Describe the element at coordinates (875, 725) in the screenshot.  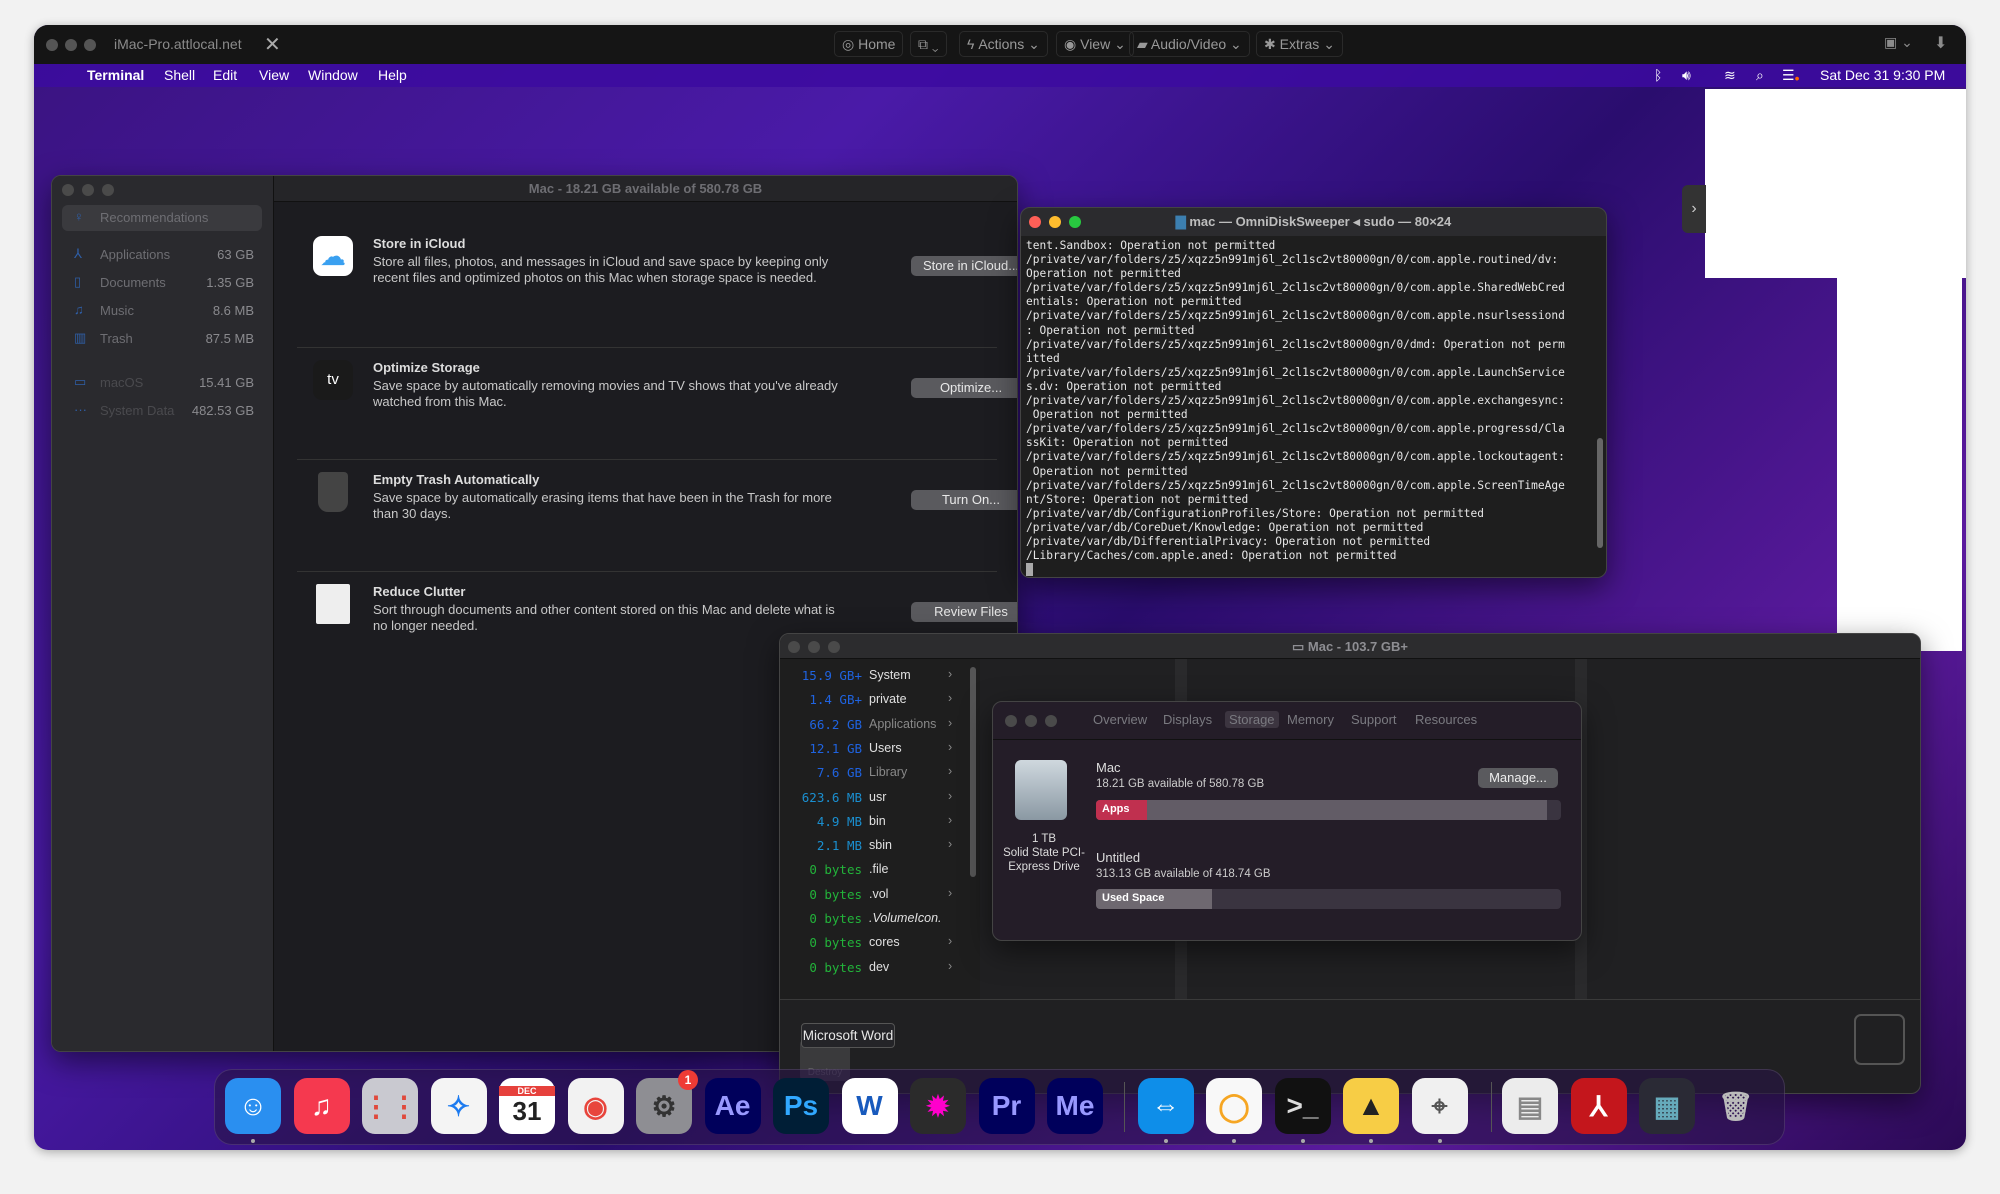
I see `folder-row: 66.2 GB Applications ›` at that location.